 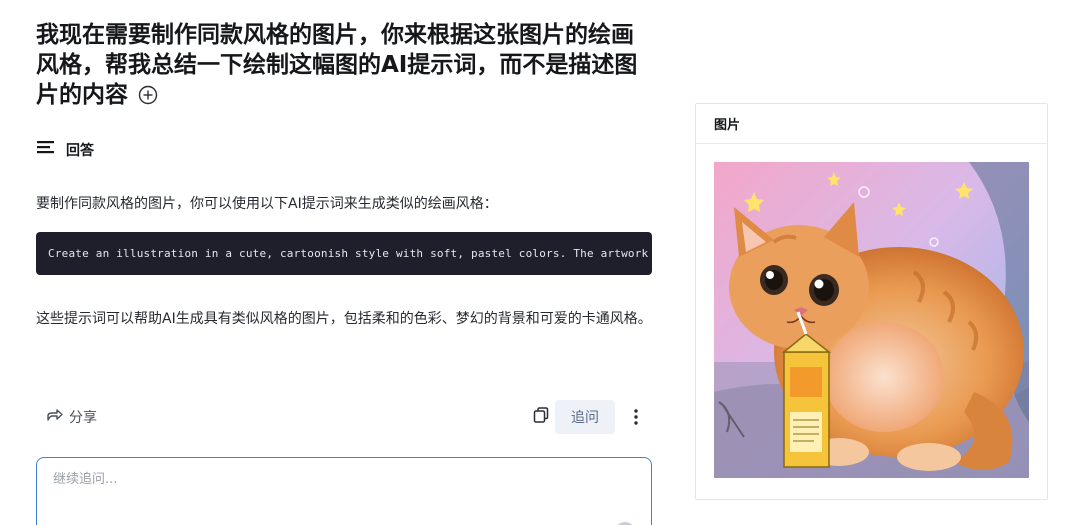 I want to click on answer-heading-label: 回答, so click(x=80, y=151).